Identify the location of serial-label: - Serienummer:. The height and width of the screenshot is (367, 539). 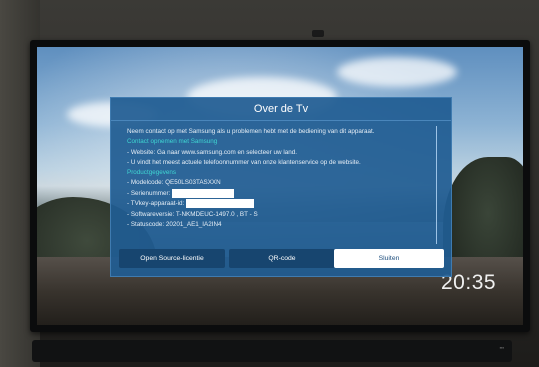
(149, 193).